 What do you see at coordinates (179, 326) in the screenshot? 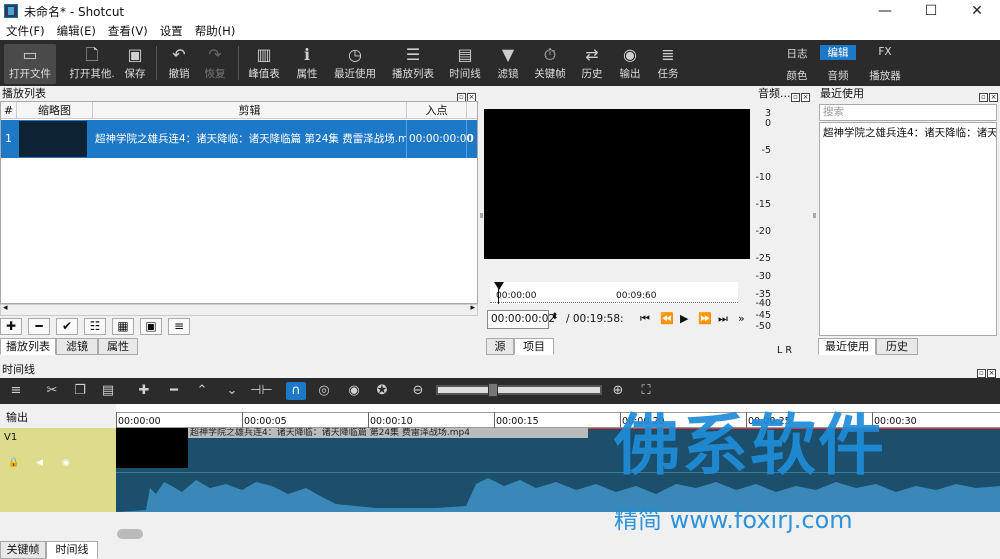
I see `playlist-menu-button: ≡` at bounding box center [179, 326].